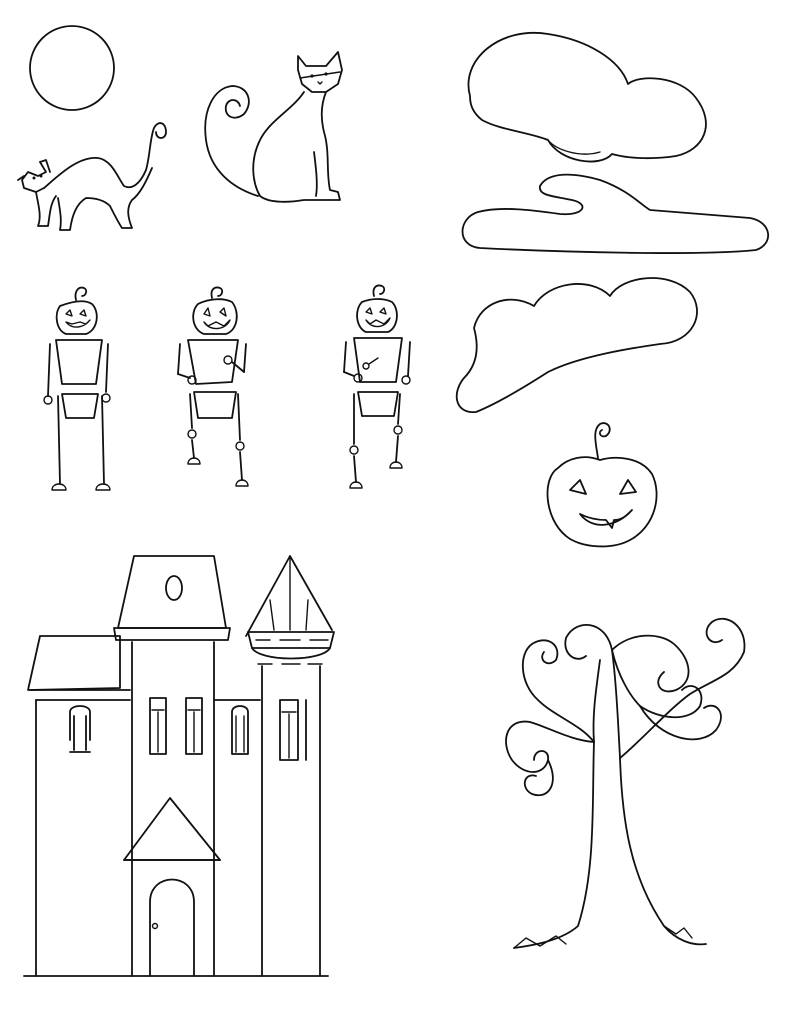  Describe the element at coordinates (72, 68) in the screenshot. I see `full-moon` at that location.